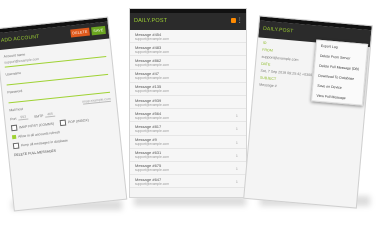 This screenshot has width=387, height=240. Describe the element at coordinates (188, 168) in the screenshot. I see `message-row: Message #675 support@example.com 1` at that location.